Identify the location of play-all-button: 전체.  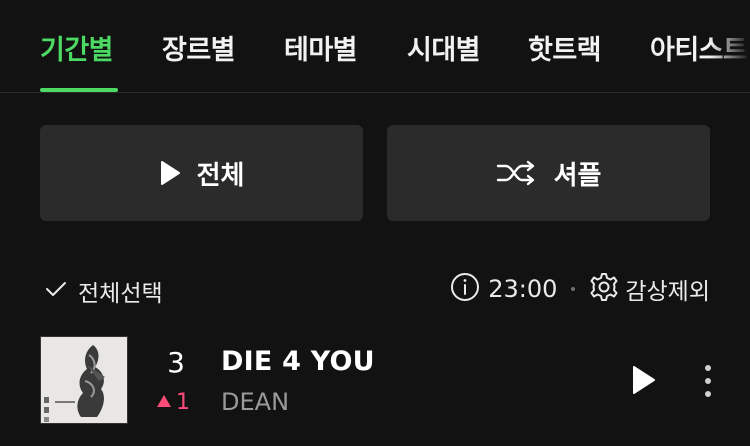
(201, 173).